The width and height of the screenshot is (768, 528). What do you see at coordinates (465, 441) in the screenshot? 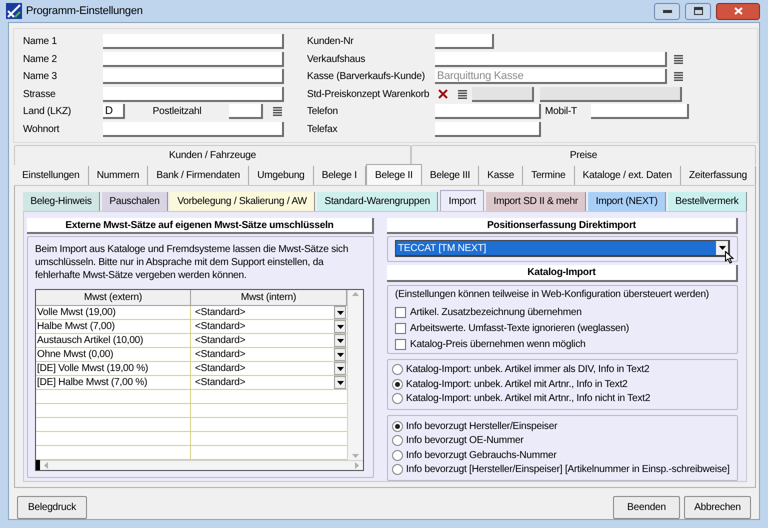
I see `radio-label: Info bevorzugt OE-Nummer` at bounding box center [465, 441].